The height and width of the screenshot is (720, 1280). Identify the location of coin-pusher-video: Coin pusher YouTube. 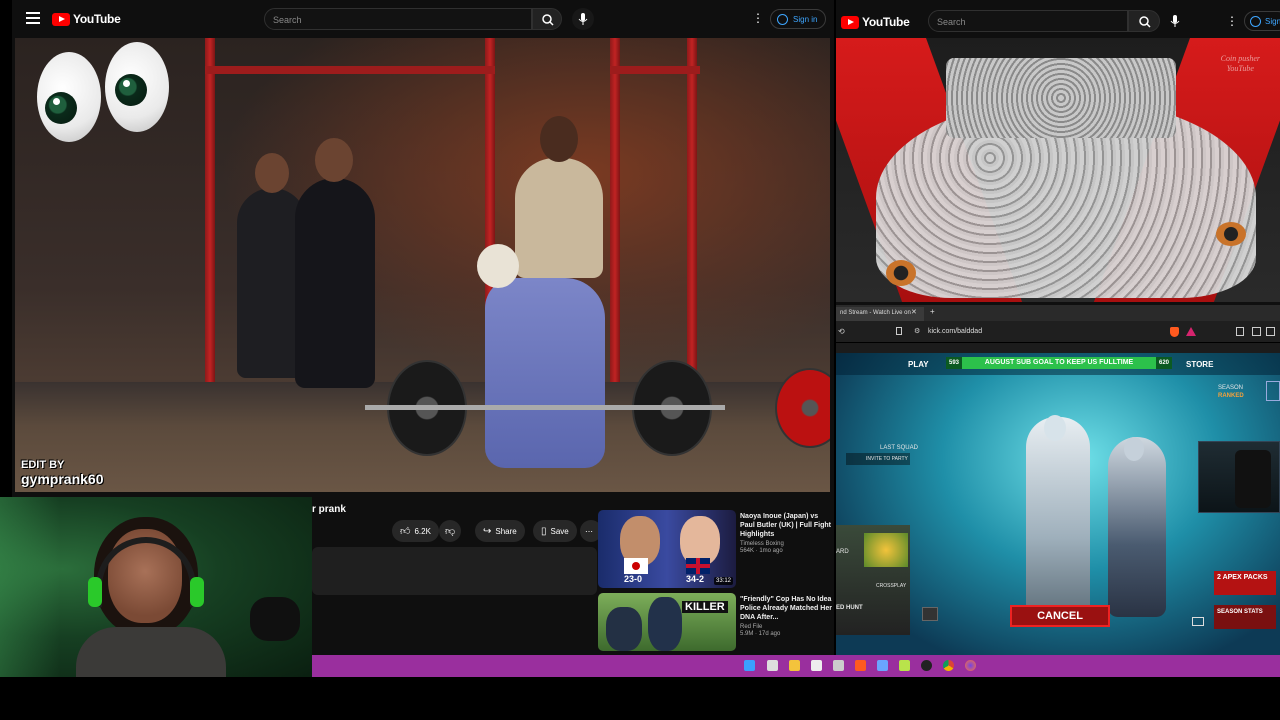
(1058, 170).